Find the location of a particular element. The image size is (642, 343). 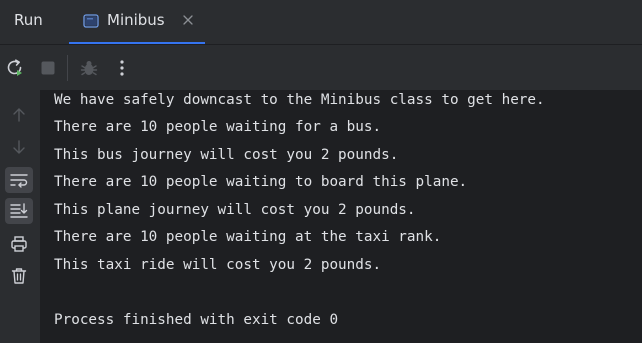

print-icon is located at coordinates (19, 244).